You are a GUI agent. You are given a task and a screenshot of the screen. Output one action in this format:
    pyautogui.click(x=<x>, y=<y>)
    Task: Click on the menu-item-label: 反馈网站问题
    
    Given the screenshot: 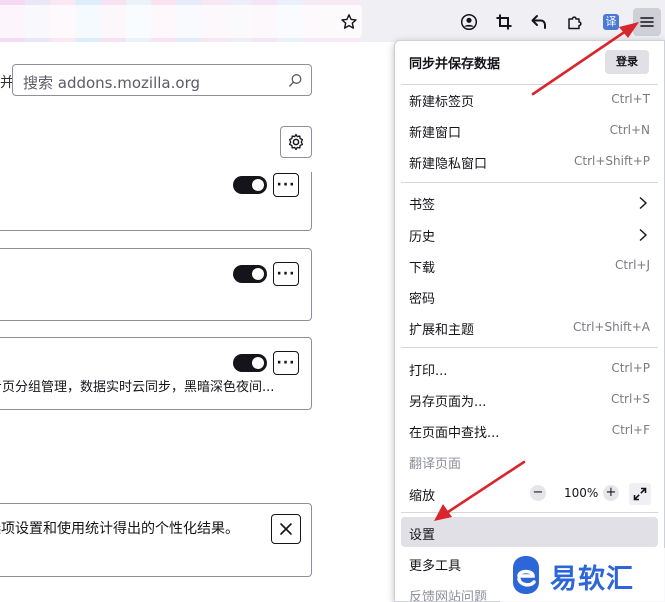 What is the action you would take?
    pyautogui.click(x=448, y=596)
    